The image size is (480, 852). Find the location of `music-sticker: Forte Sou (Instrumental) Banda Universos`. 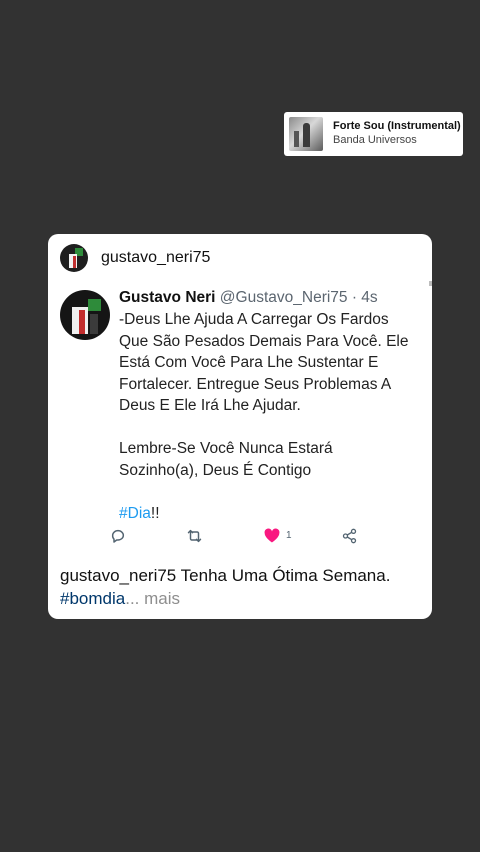

music-sticker: Forte Sou (Instrumental) Banda Universos is located at coordinates (373, 134).